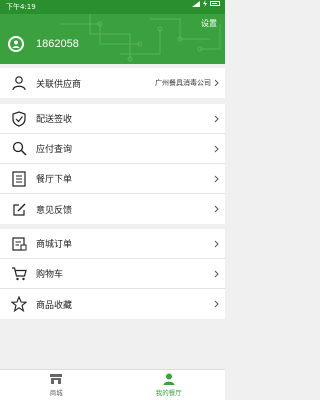  Describe the element at coordinates (54, 210) in the screenshot. I see `menu-item-label: 意见反馈` at that location.